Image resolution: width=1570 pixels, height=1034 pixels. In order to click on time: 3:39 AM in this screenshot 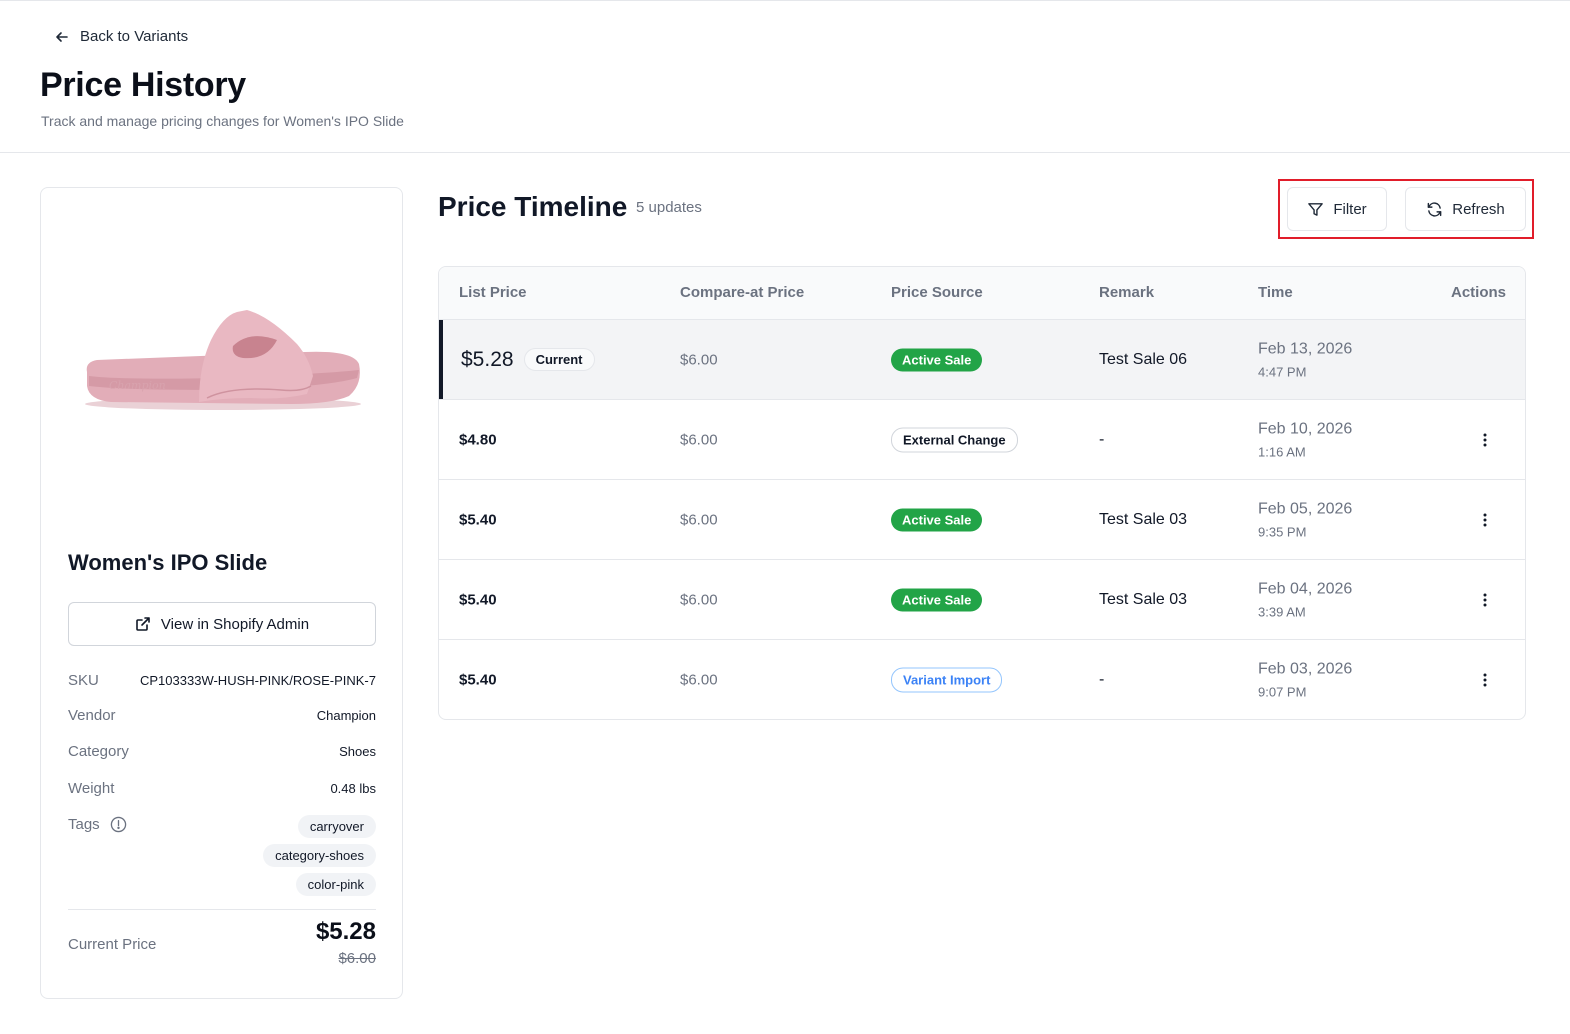, I will do `click(1282, 611)`.